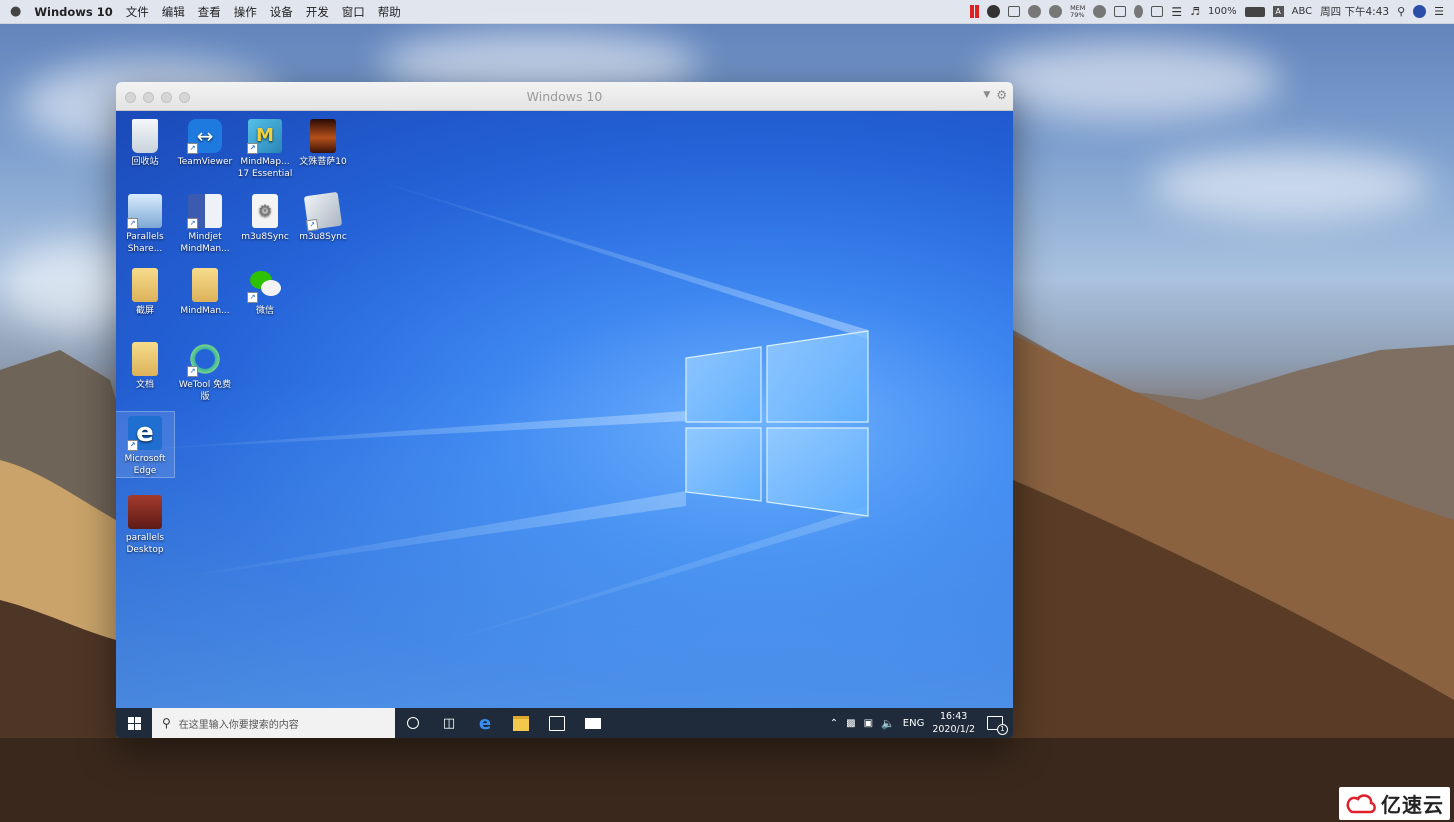 Image resolution: width=1454 pixels, height=822 pixels. Describe the element at coordinates (73, 12) in the screenshot. I see `menu-app-name: Windows 10` at that location.